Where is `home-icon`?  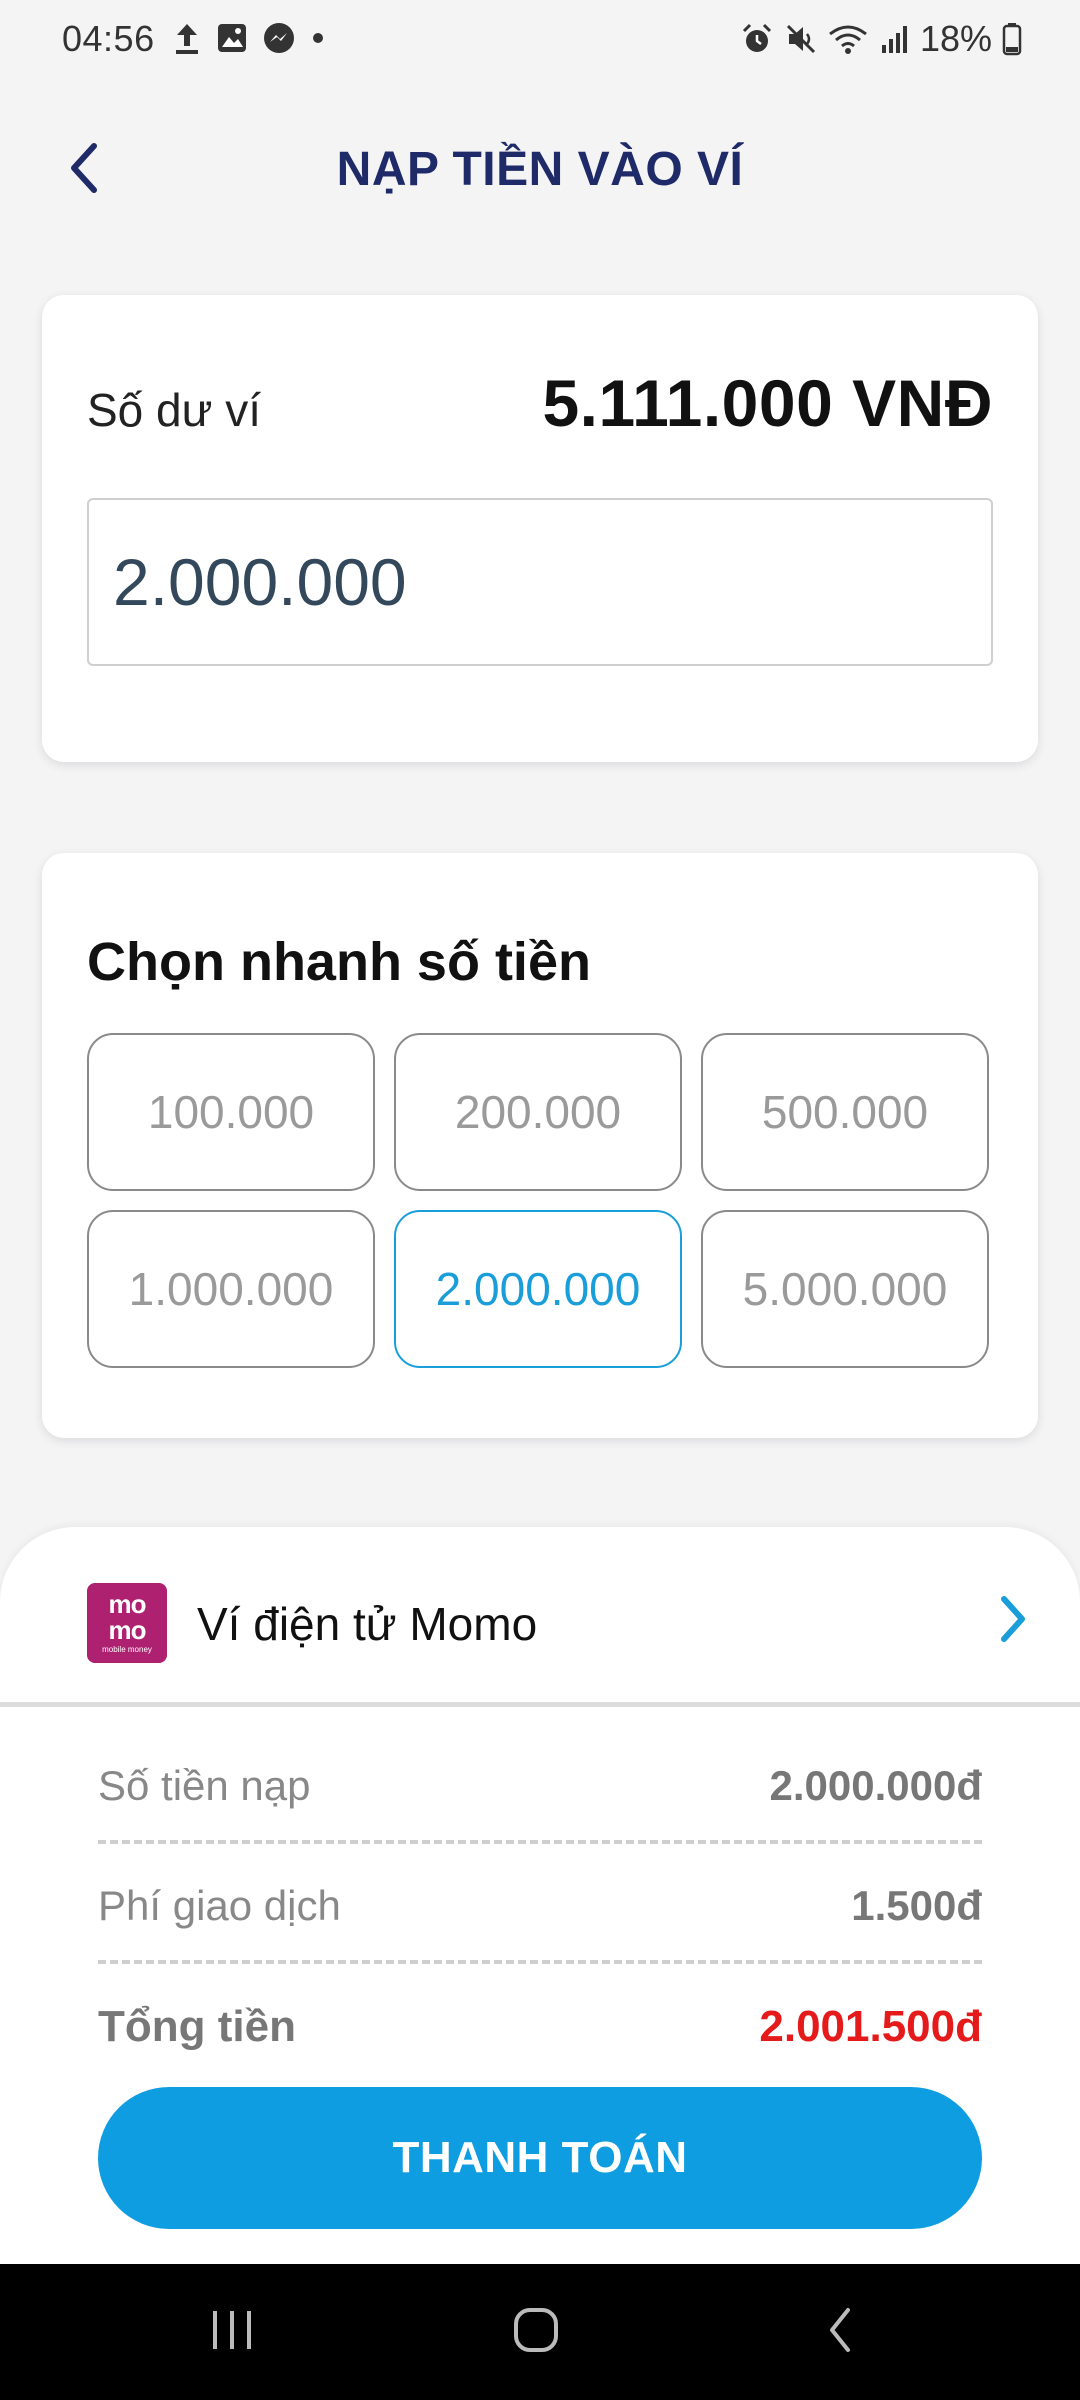
home-icon is located at coordinates (536, 2332).